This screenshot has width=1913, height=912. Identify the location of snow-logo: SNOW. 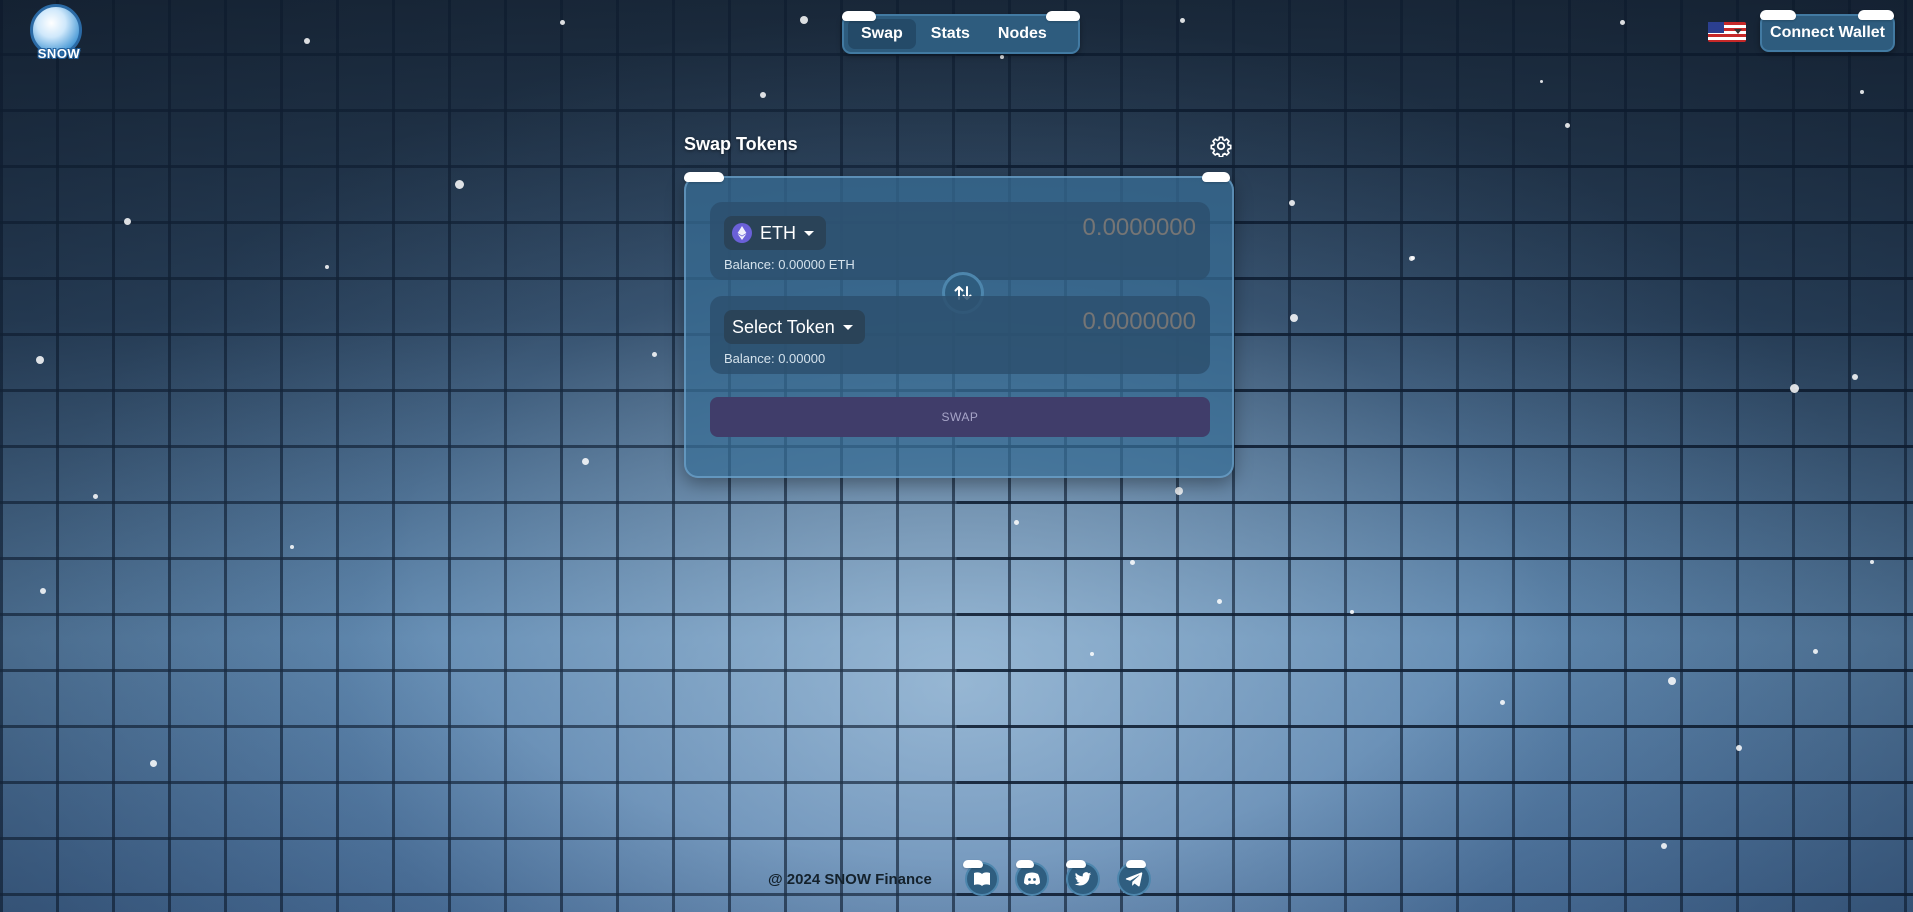
(58, 33).